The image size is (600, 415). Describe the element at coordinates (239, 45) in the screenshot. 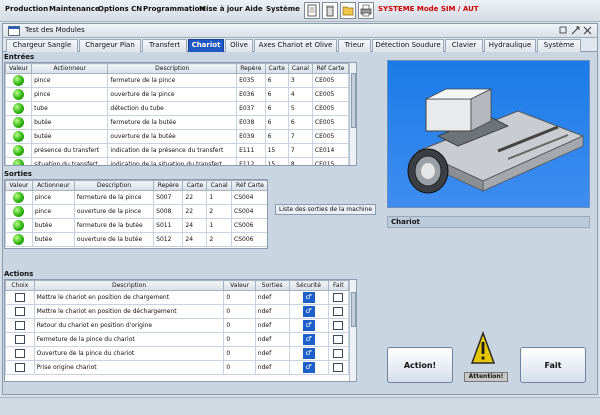

I see `tab-olive: Olive` at that location.